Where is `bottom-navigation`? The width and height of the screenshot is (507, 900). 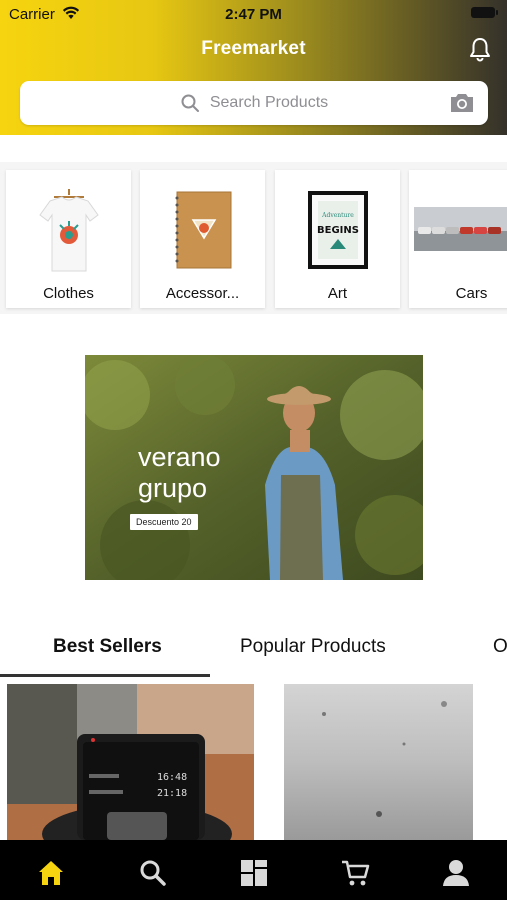 bottom-navigation is located at coordinates (253, 870).